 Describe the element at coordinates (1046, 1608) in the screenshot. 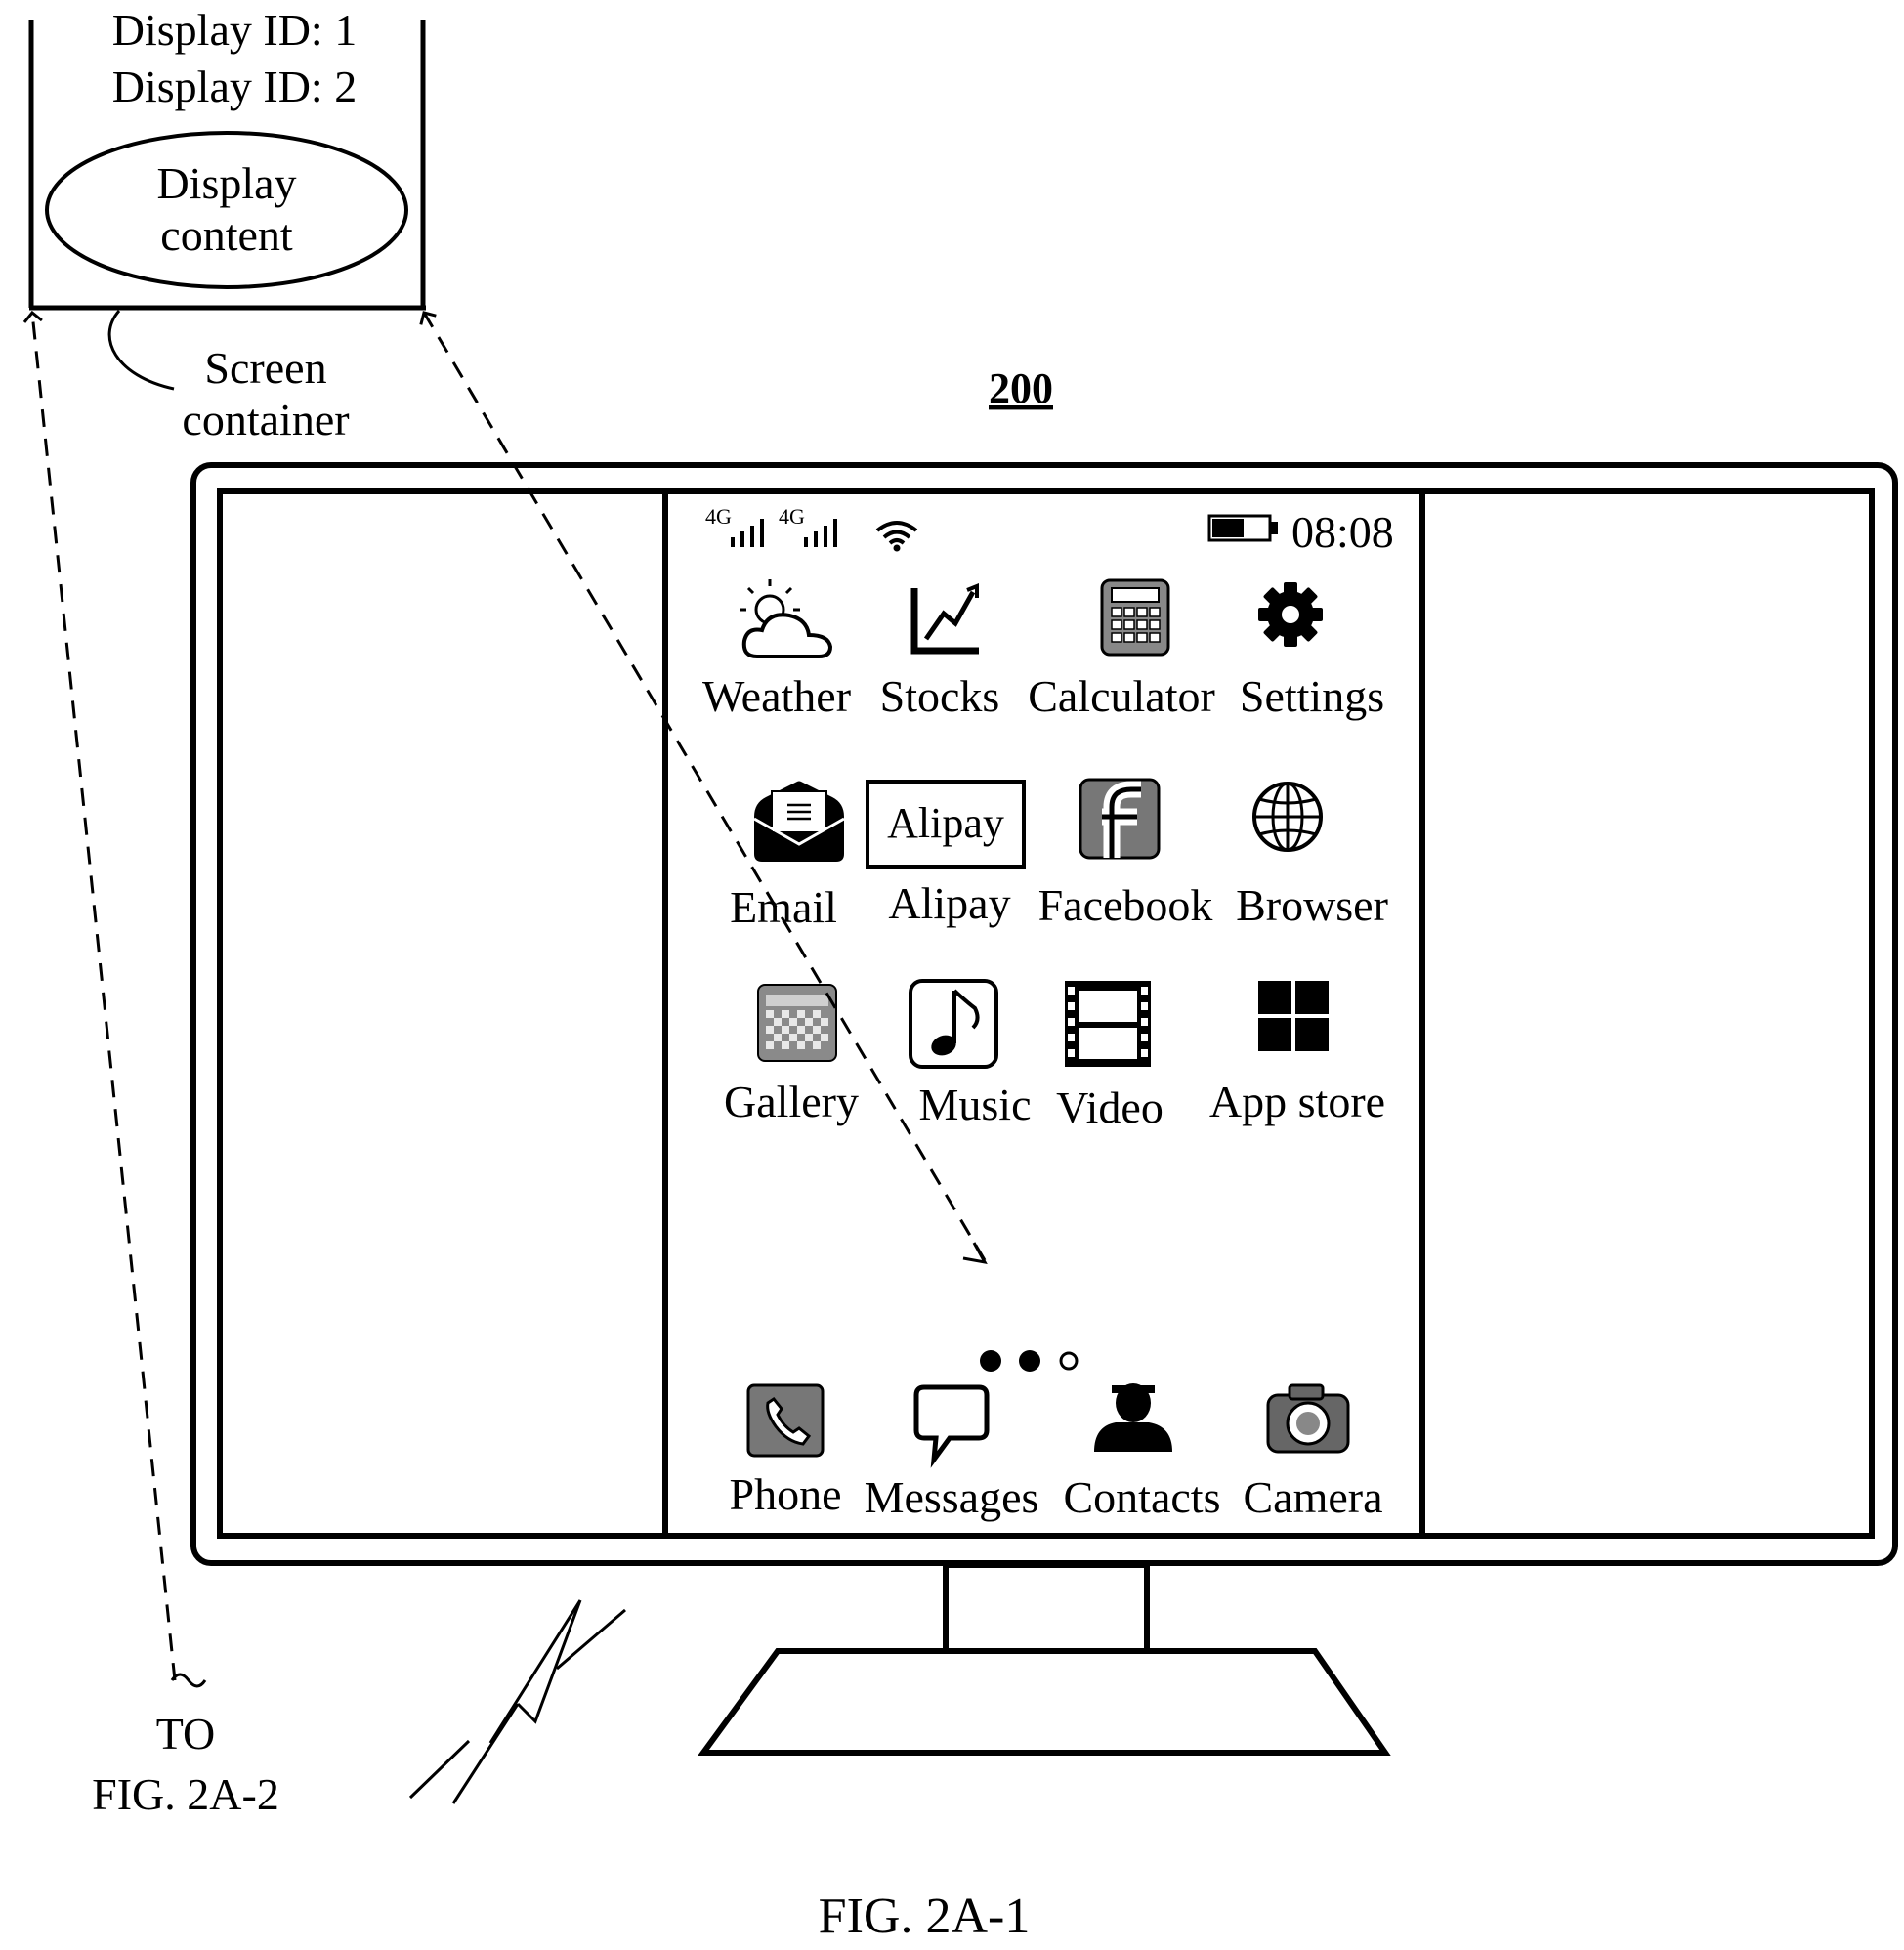

I see `monitor-neck` at that location.